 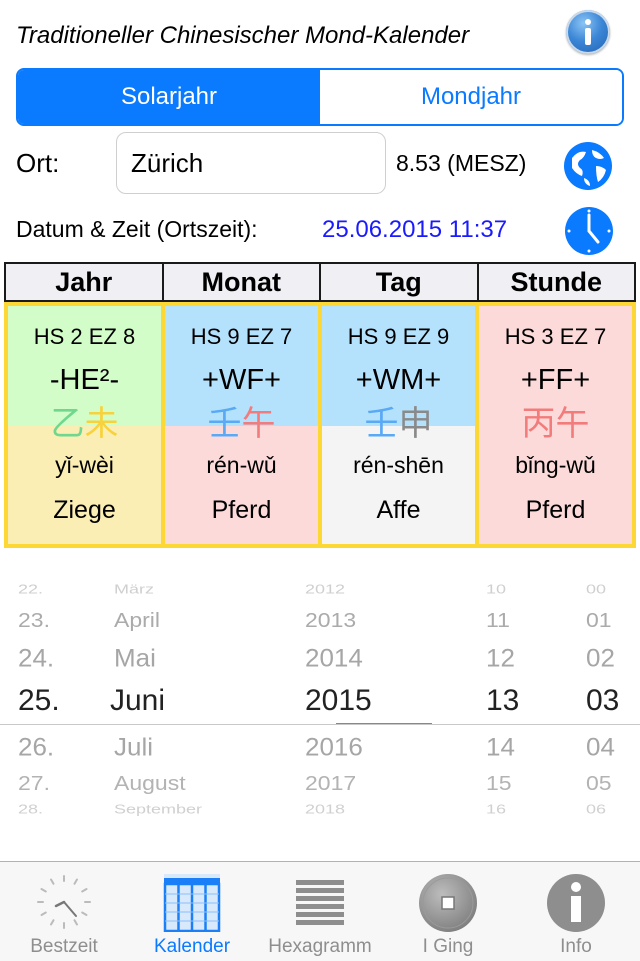 I want to click on tab-i-ging: I Ging, so click(x=448, y=911).